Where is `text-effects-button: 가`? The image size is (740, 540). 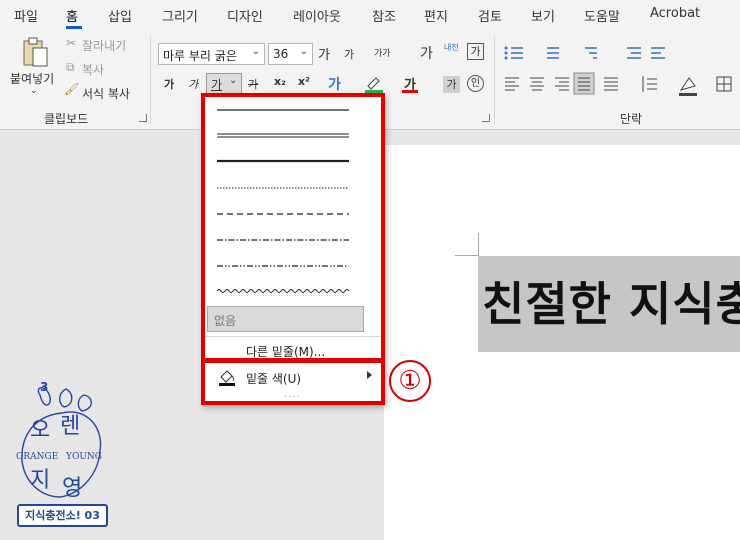 text-effects-button: 가 is located at coordinates (334, 84).